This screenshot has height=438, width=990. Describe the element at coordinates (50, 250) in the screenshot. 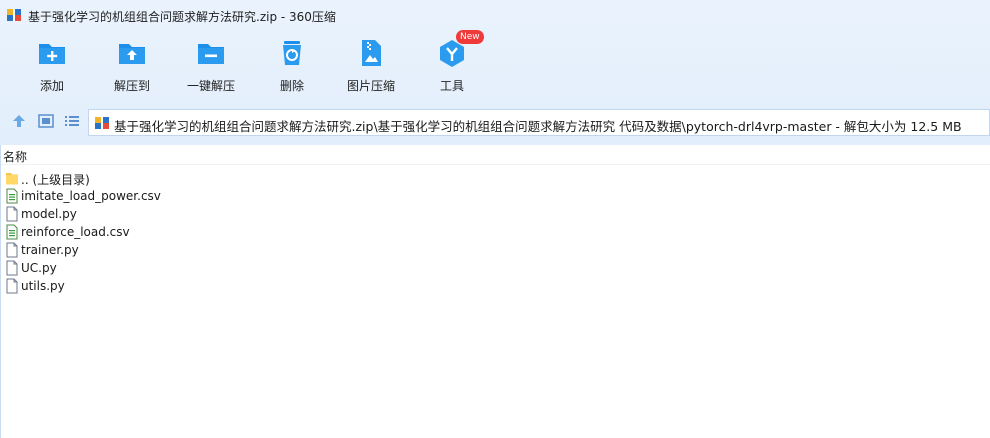

I see `file-name: trainer.py` at that location.